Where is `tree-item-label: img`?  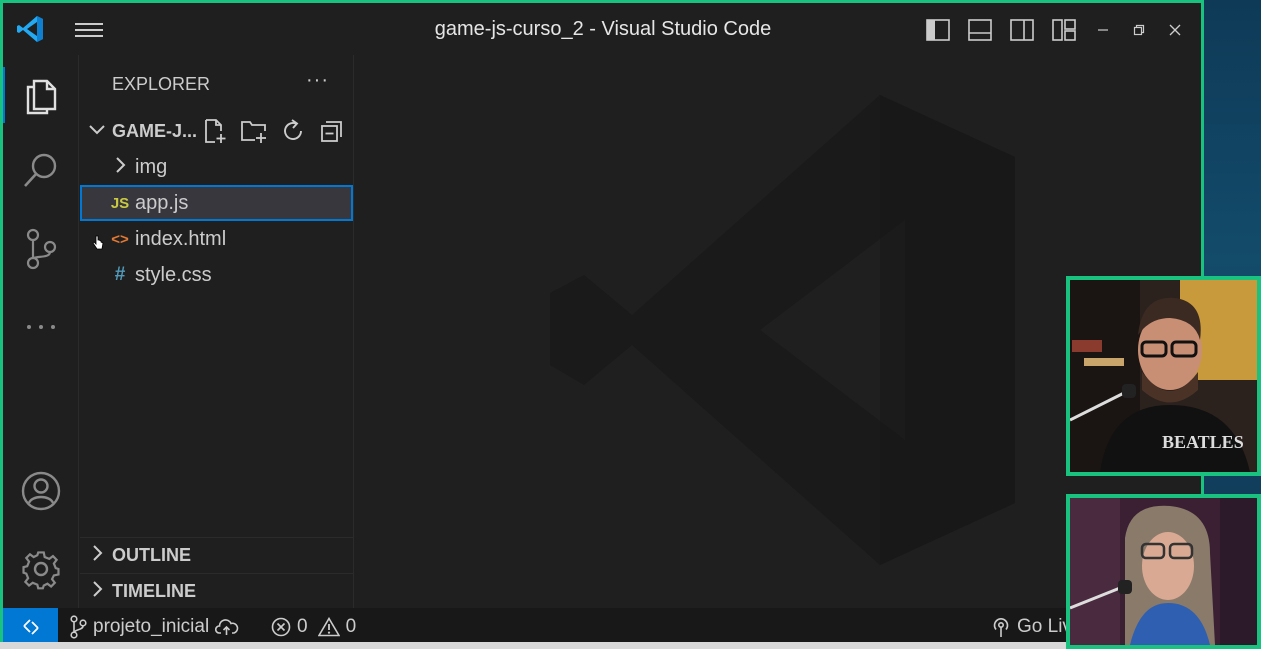
tree-item-label: img is located at coordinates (151, 166).